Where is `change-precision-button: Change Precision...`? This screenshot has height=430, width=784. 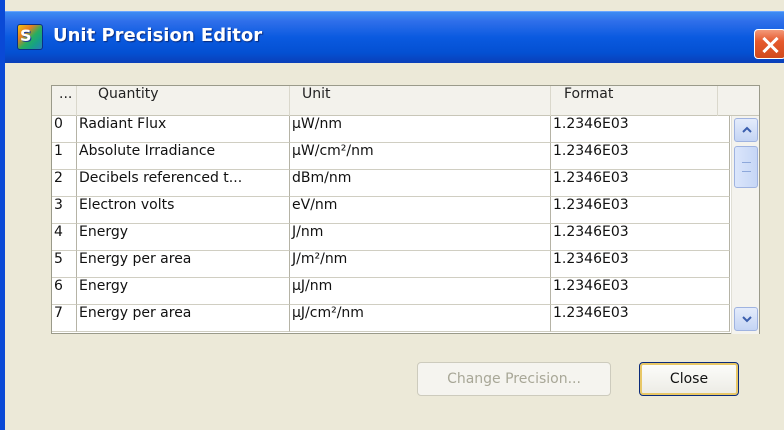
change-precision-button: Change Precision... is located at coordinates (514, 379).